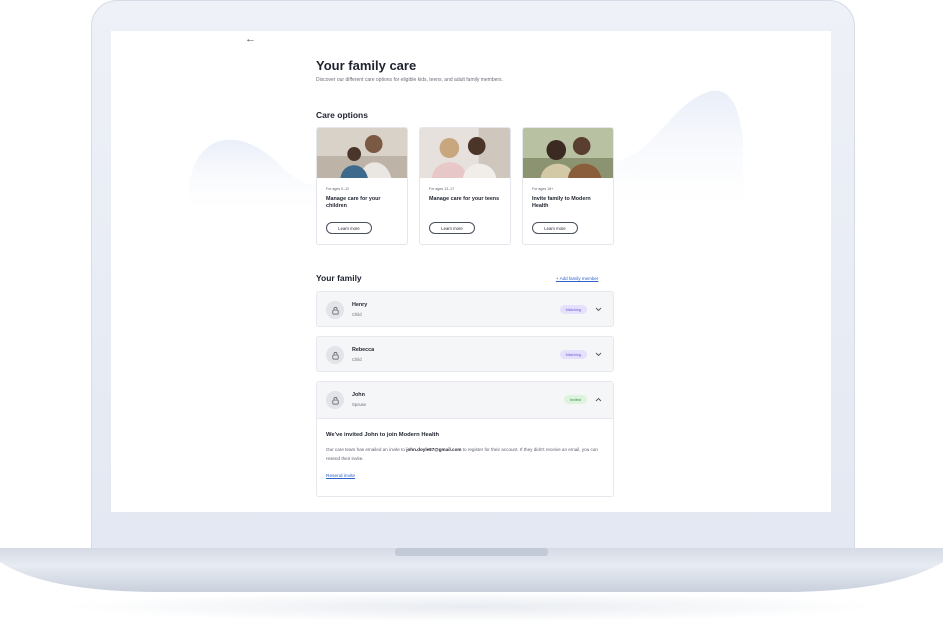  Describe the element at coordinates (561, 202) in the screenshot. I see `card-title: Invite family to Modern Health` at that location.